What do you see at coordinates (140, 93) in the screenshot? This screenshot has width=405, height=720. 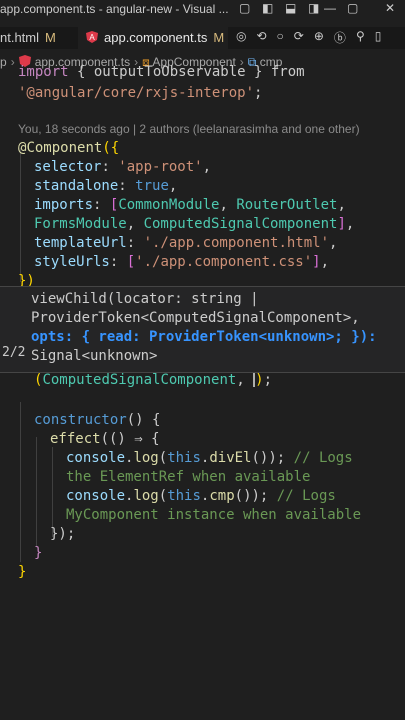 I see `code-line: '@angular/core/rxjs-interop';` at bounding box center [140, 93].